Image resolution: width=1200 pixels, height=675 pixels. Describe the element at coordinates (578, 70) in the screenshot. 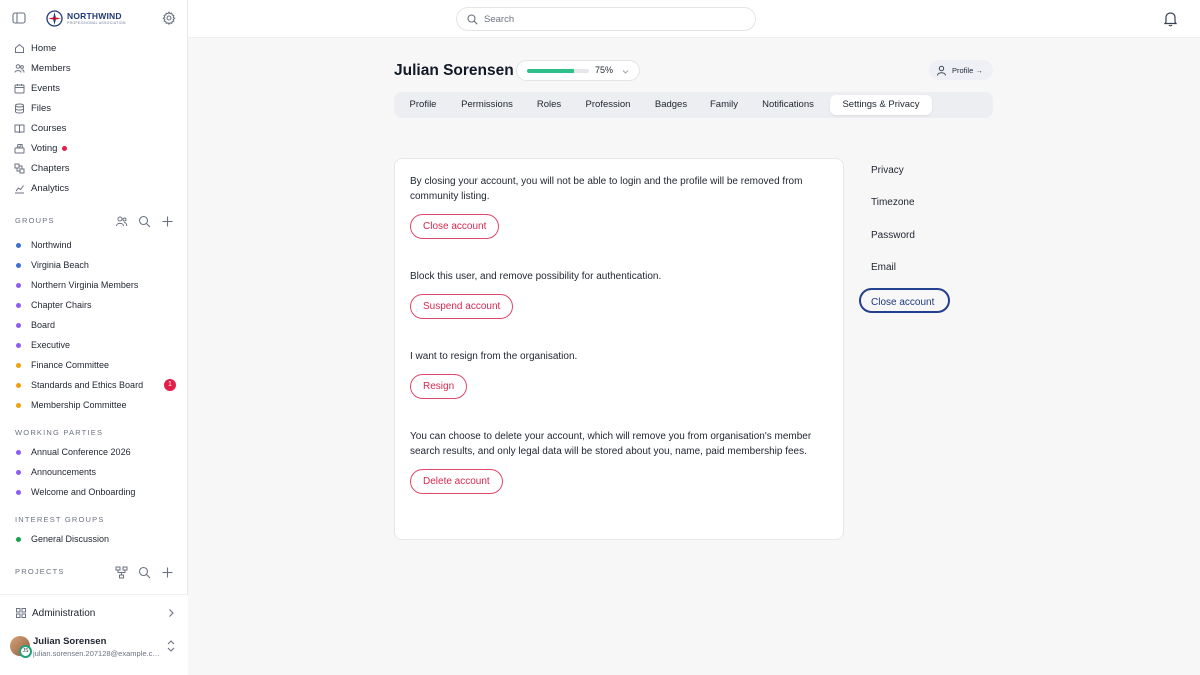

I see `profile-completion-dropdown: 75%` at that location.